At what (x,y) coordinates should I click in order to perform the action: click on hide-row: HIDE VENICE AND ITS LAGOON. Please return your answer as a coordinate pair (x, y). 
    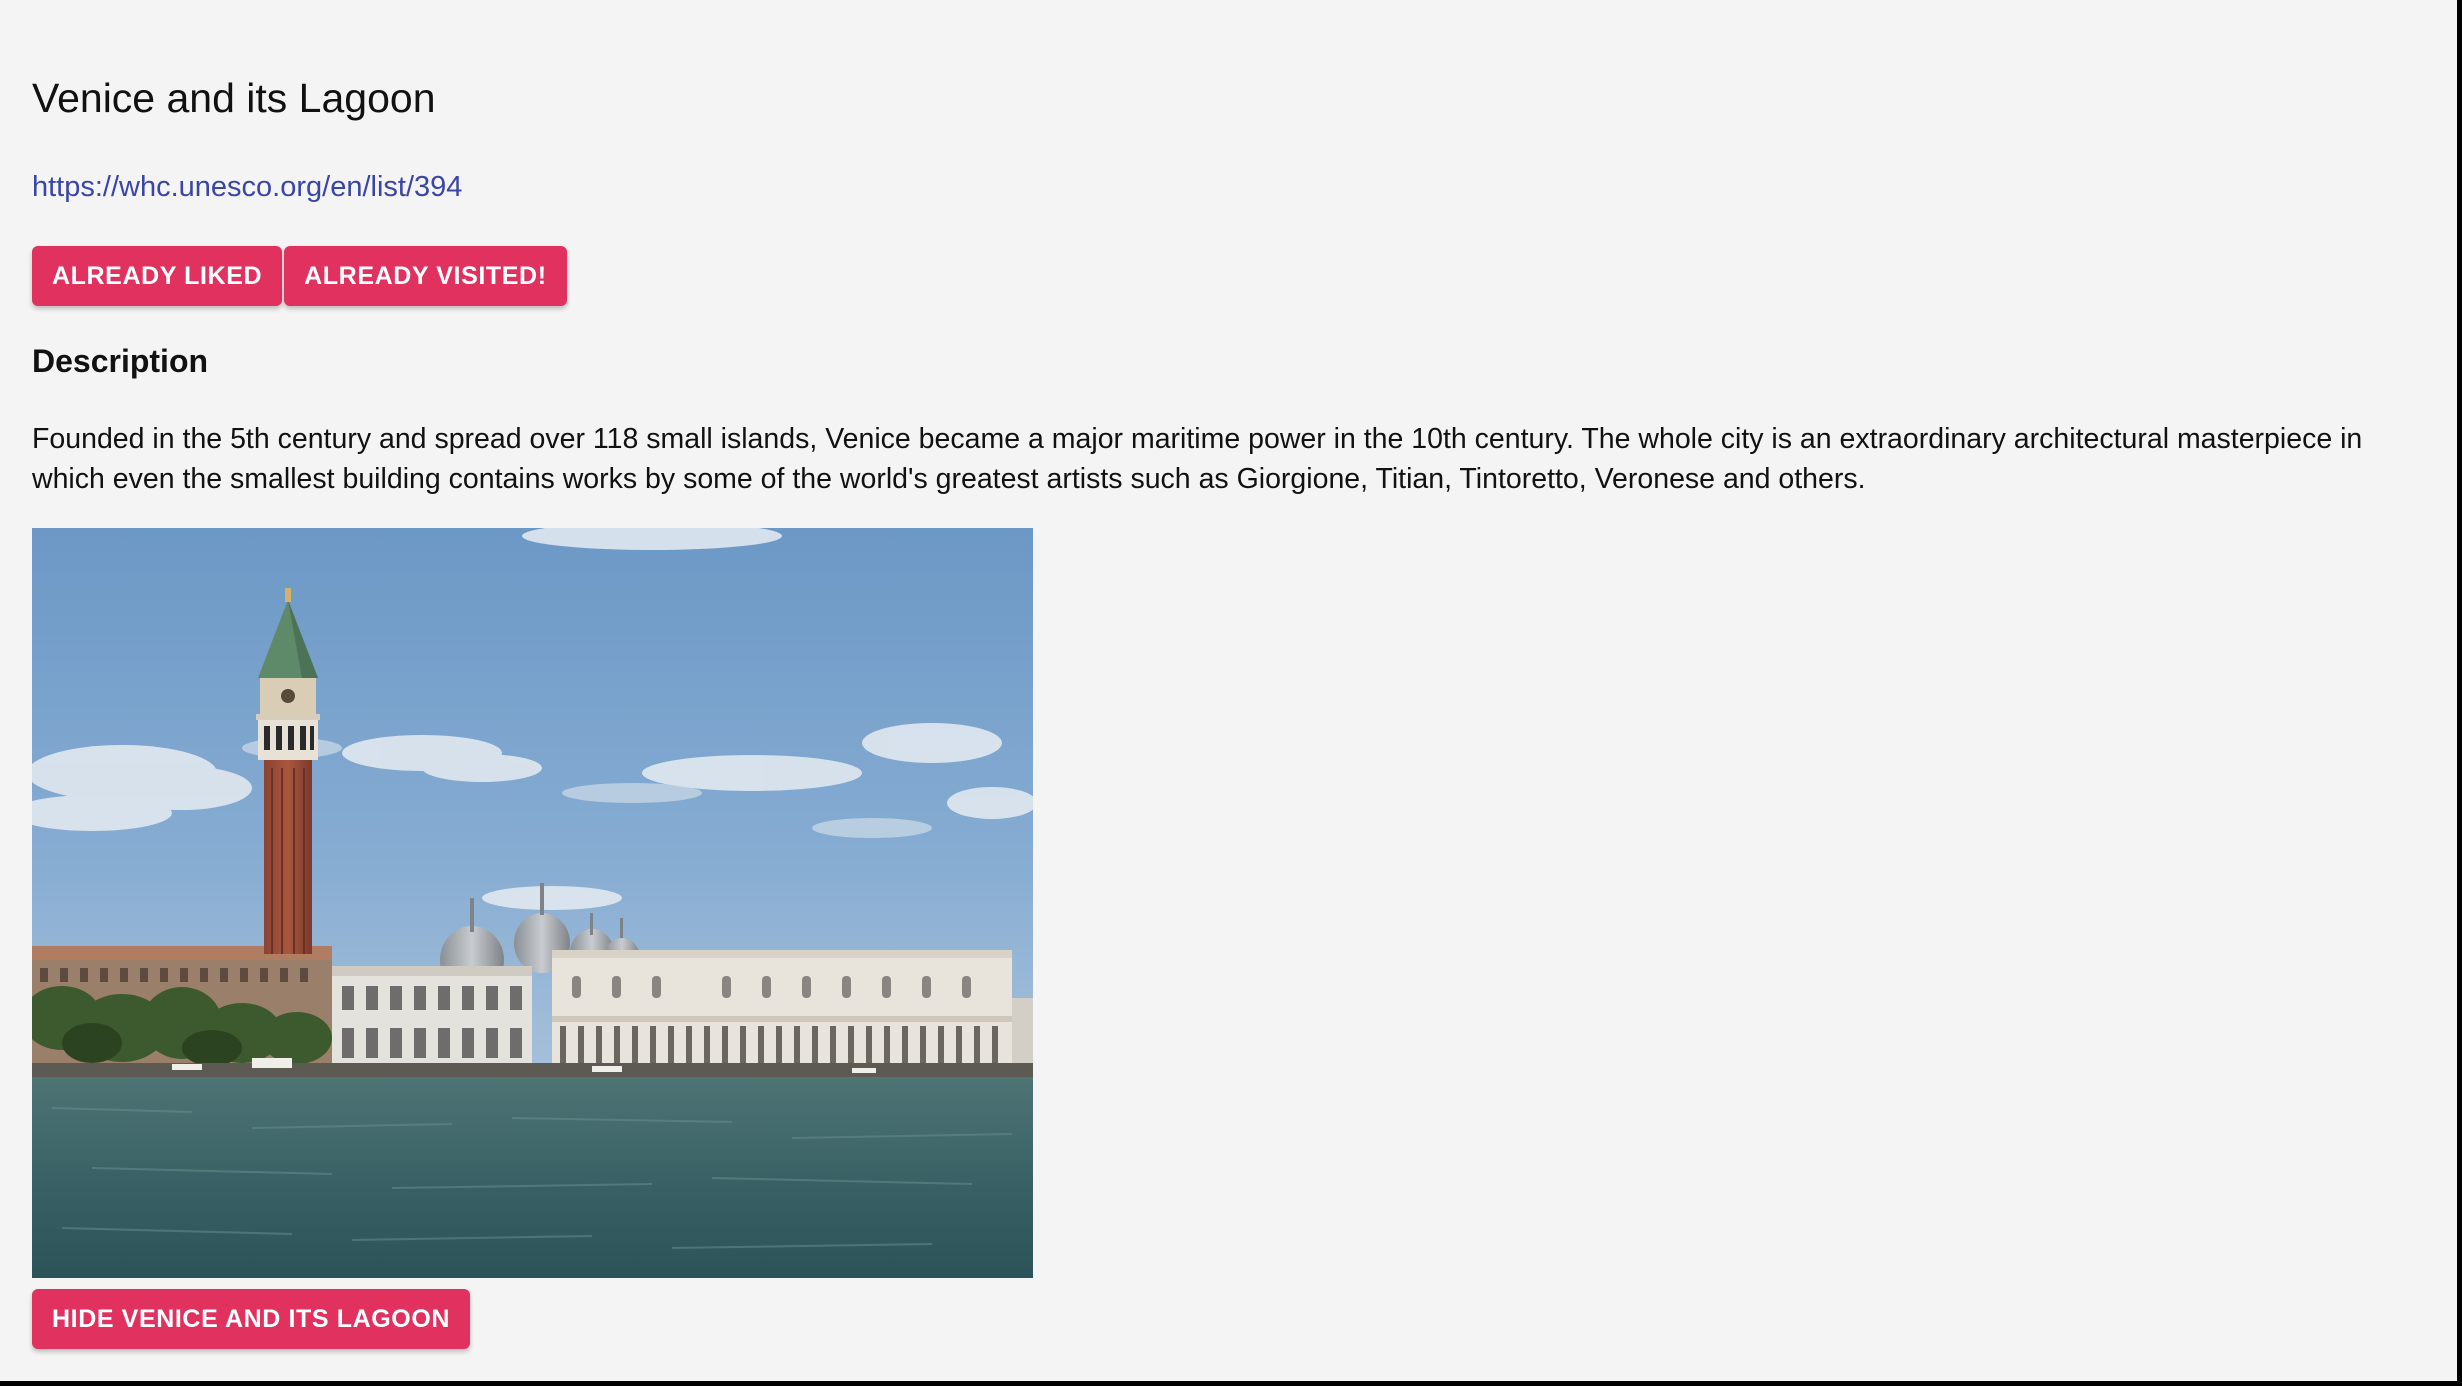
    Looking at the image, I should click on (251, 1319).